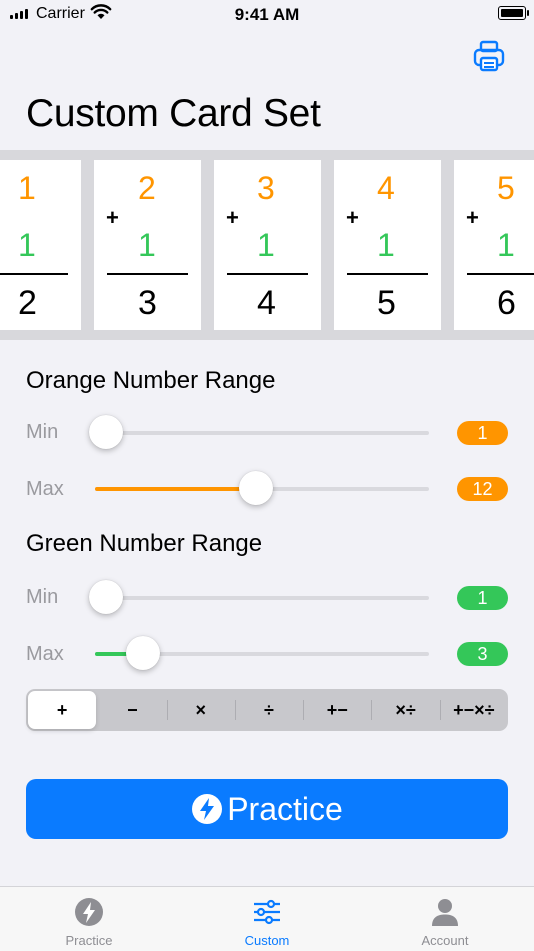 The height and width of the screenshot is (951, 534). I want to click on practice-button-label: Practice, so click(285, 808).